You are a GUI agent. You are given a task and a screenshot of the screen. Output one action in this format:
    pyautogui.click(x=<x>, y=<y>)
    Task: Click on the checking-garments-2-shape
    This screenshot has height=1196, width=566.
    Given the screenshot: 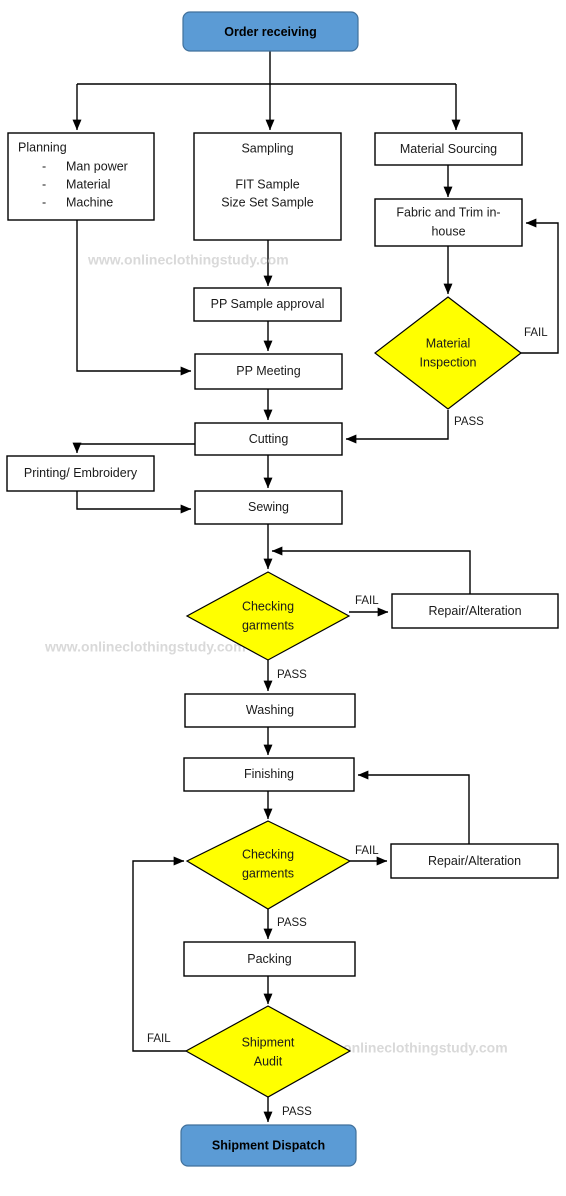 What is the action you would take?
    pyautogui.click(x=268, y=865)
    